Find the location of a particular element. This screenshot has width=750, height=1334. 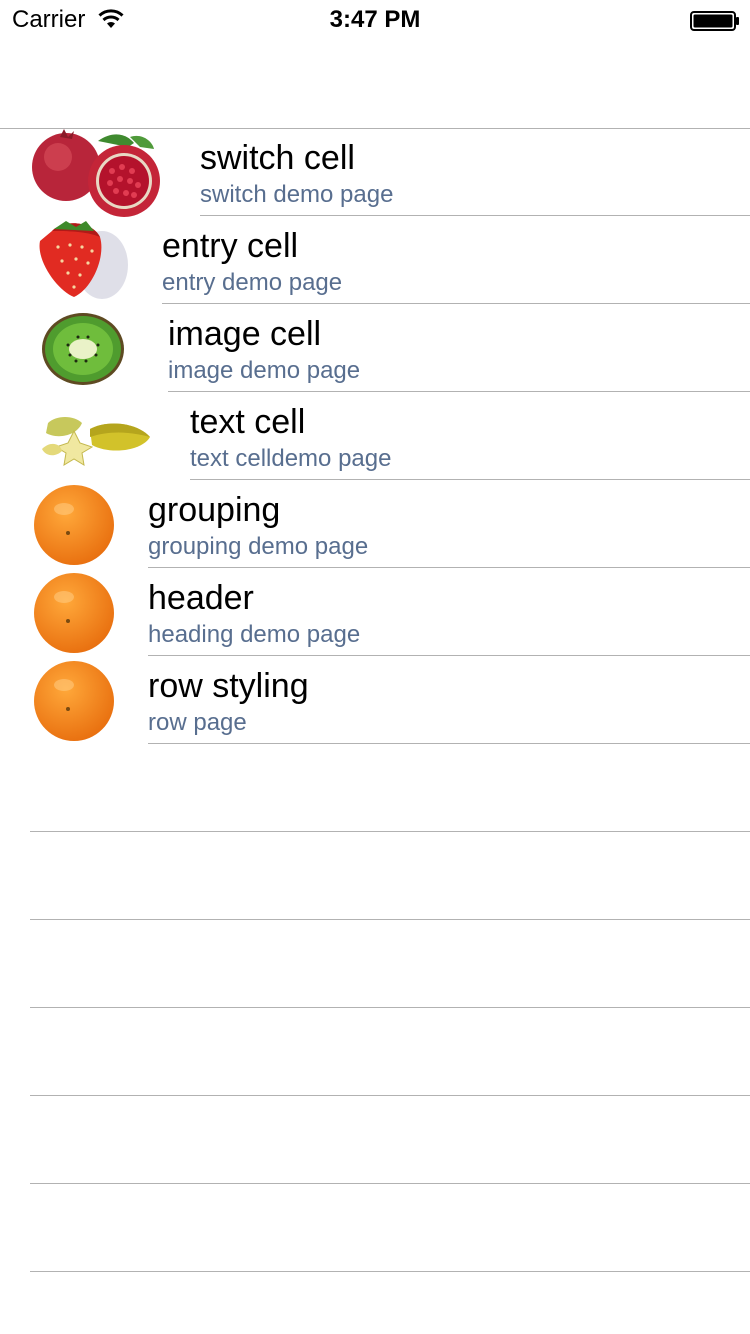

battery-icon is located at coordinates (714, 21).